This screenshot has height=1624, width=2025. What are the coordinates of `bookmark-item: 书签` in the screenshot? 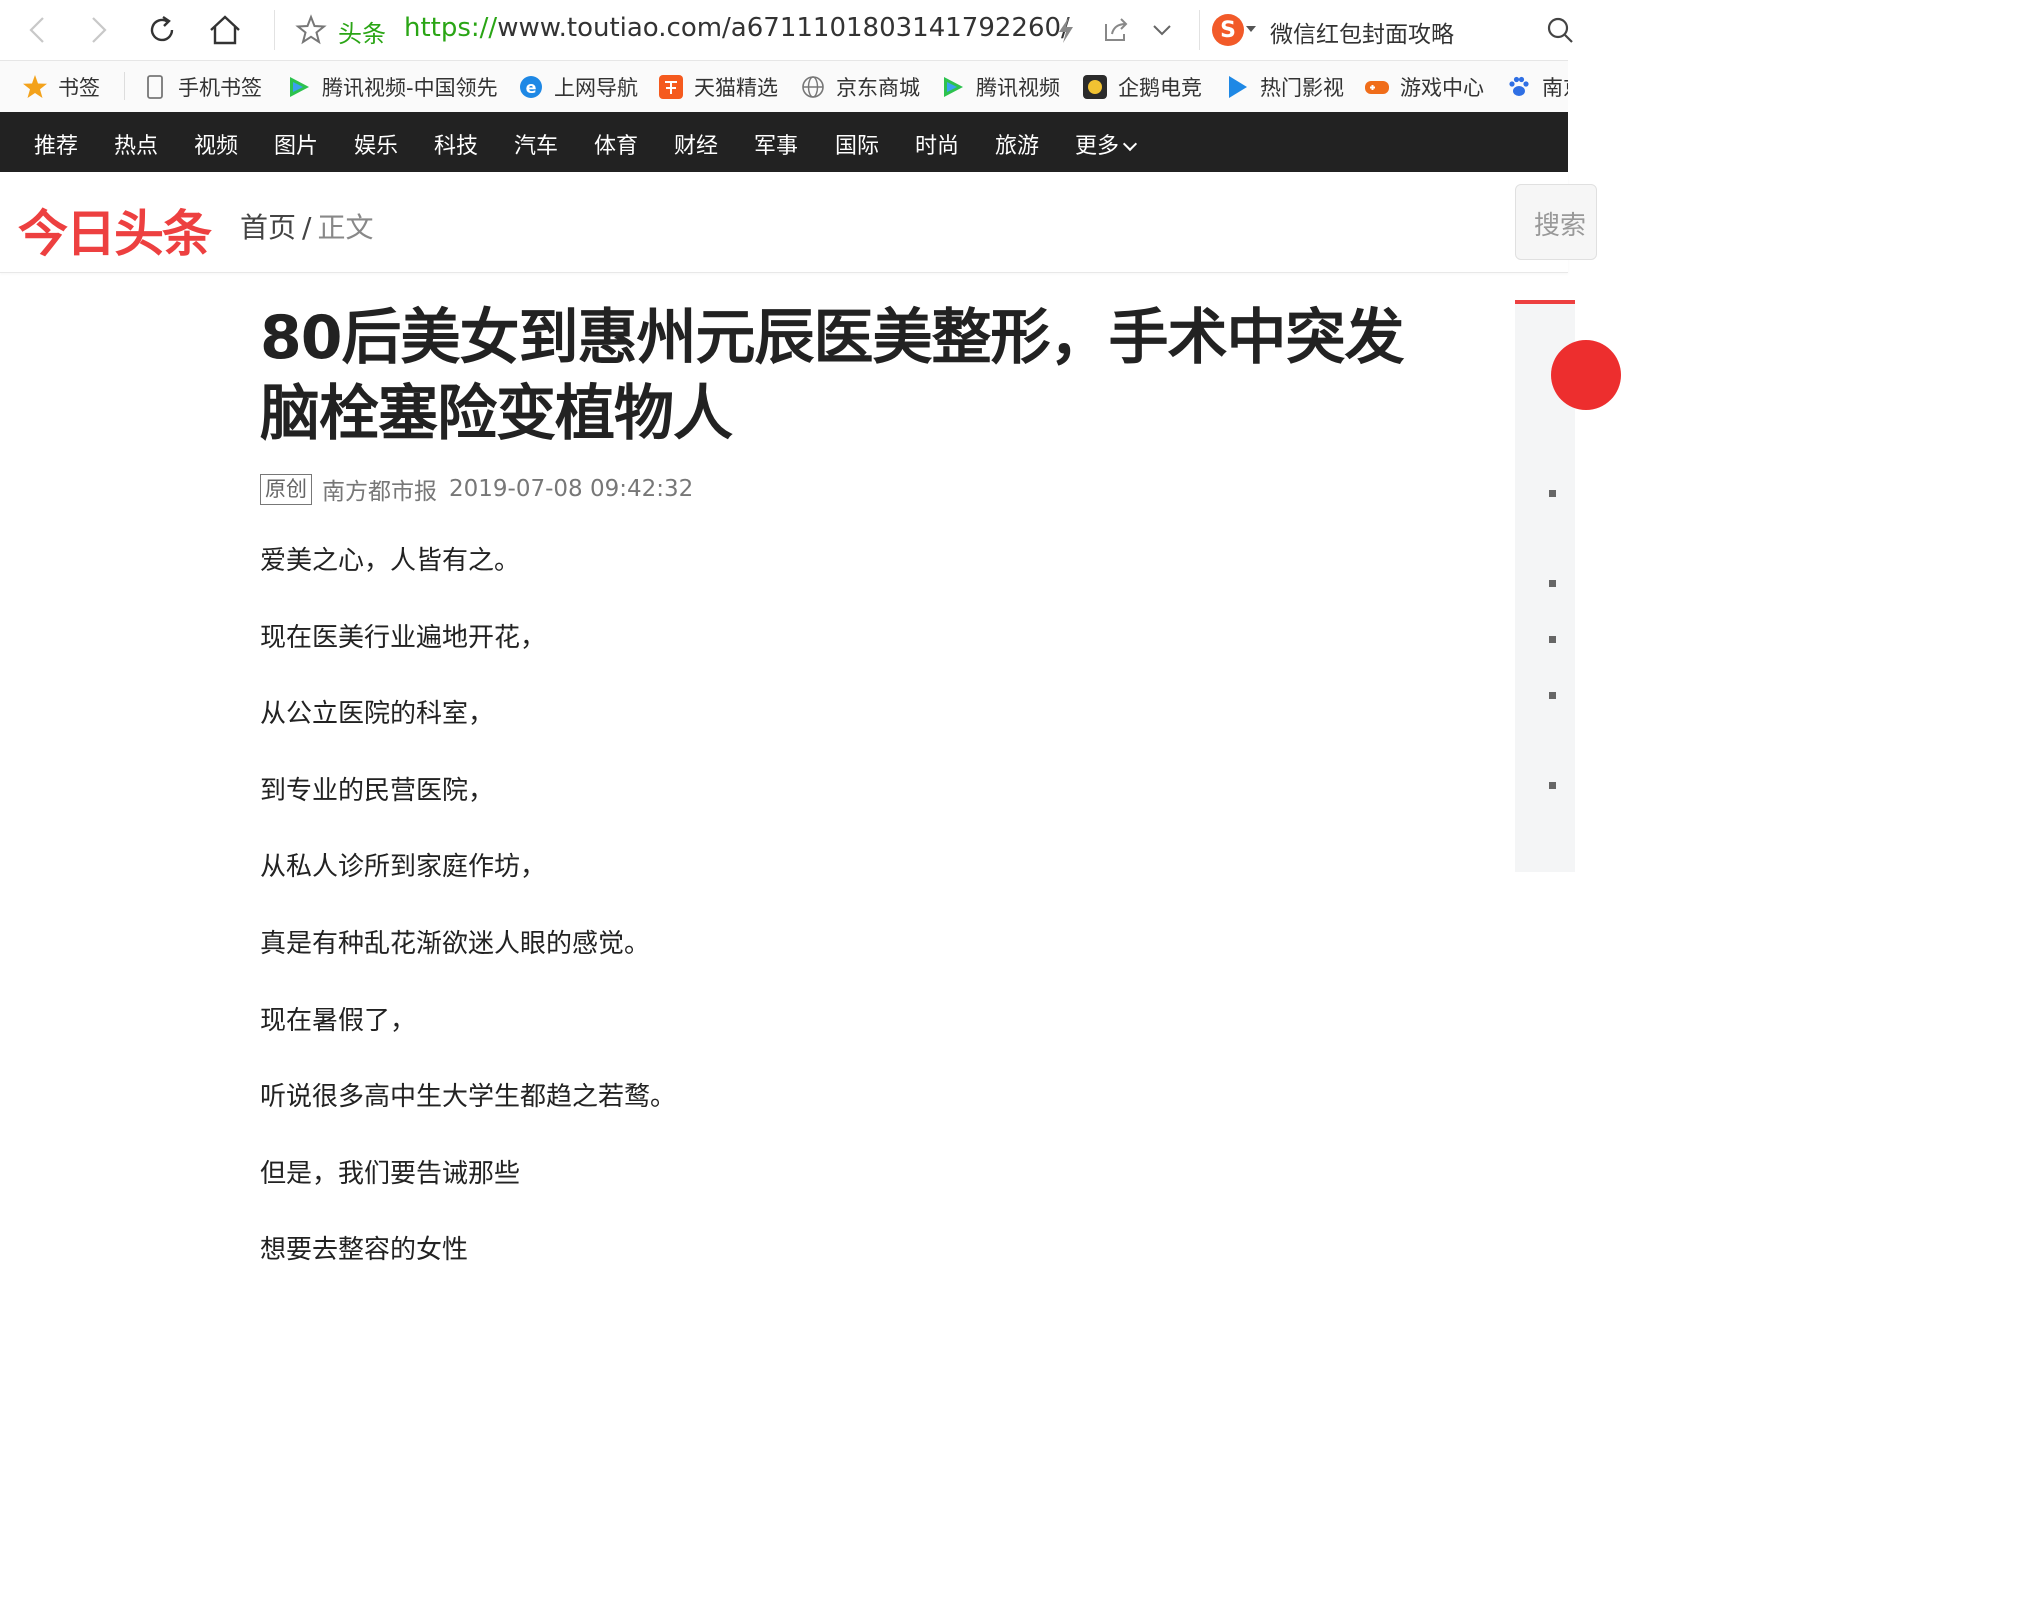 It's located at (61, 87).